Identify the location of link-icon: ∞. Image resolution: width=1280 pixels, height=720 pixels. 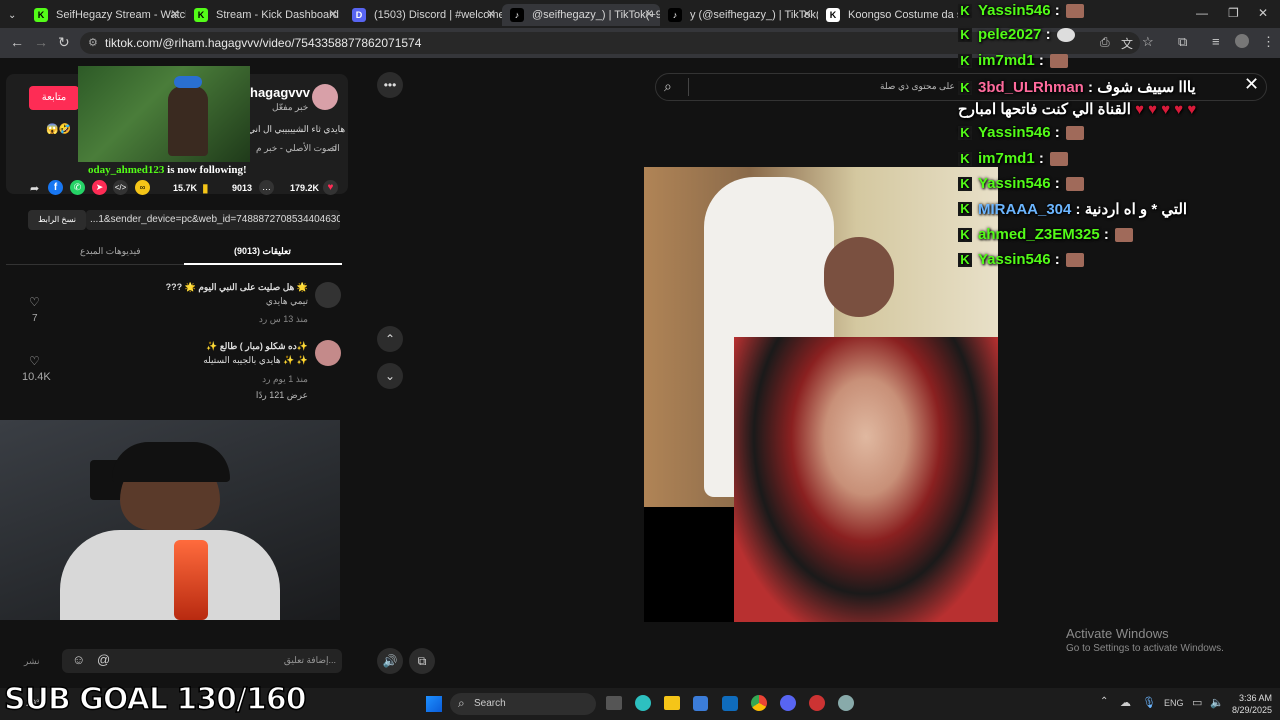
(142, 187).